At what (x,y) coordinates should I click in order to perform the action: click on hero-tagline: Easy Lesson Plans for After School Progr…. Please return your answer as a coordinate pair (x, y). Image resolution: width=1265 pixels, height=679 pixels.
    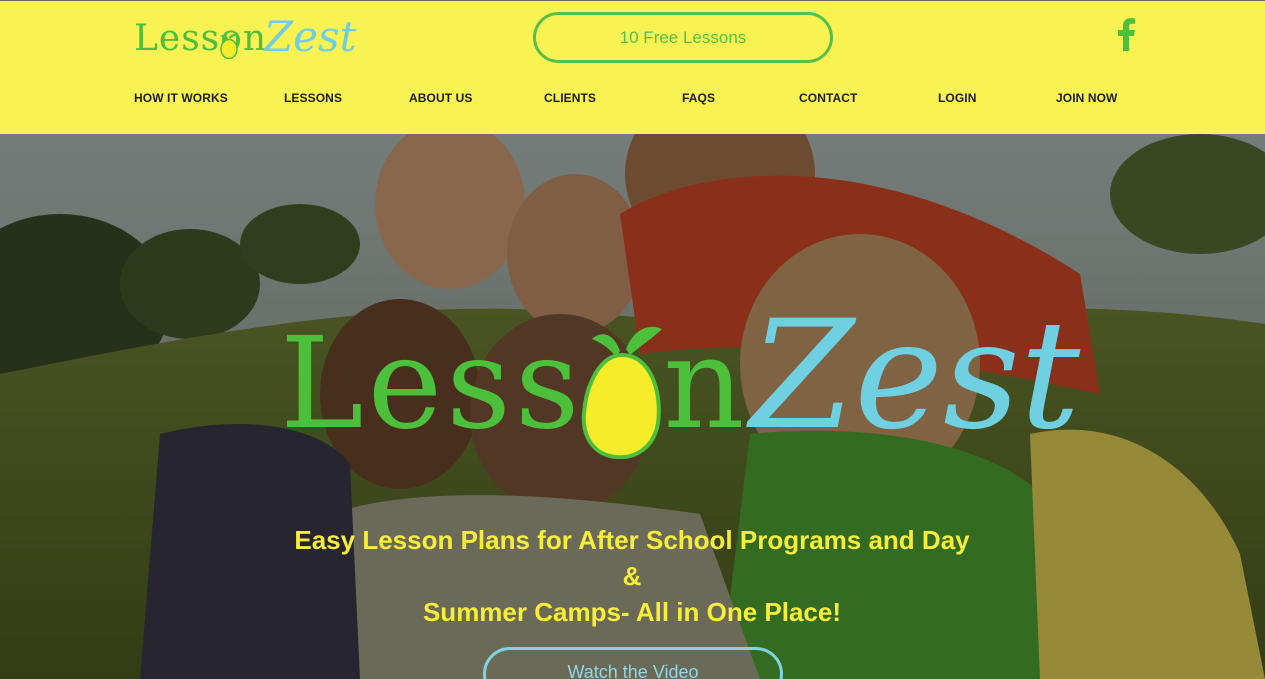
    Looking at the image, I should click on (632, 576).